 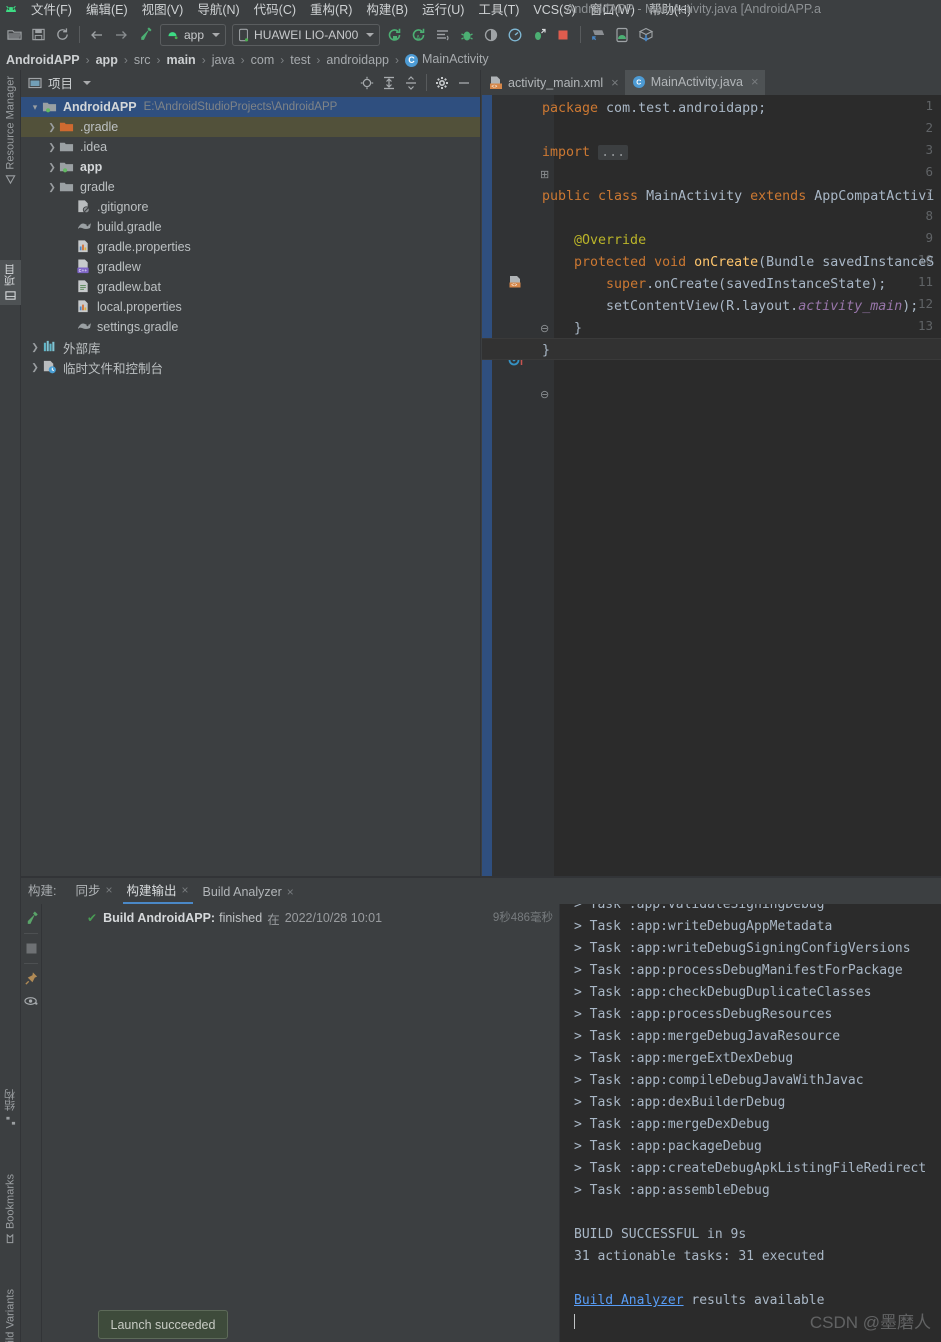 I want to click on build-analyzer-link: Build Analyzer, so click(x=629, y=1300).